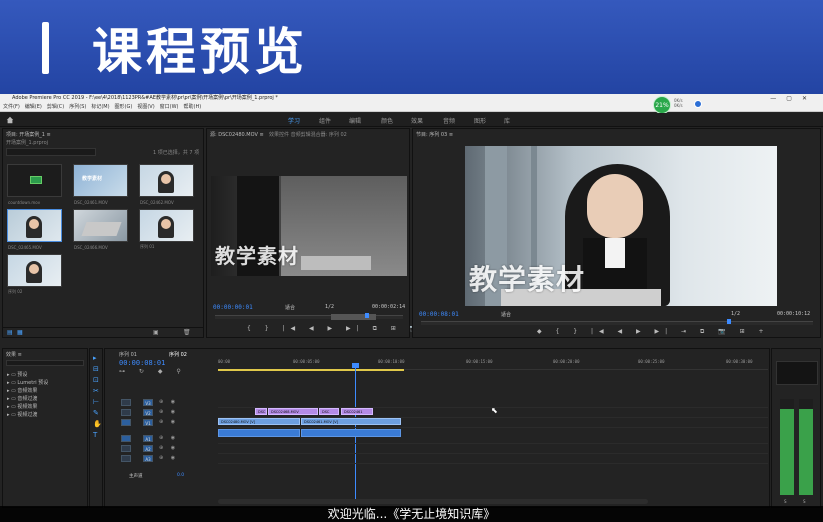 This screenshot has height=522, width=823. What do you see at coordinates (325, 120) in the screenshot?
I see `workspace-tab: 组件` at bounding box center [325, 120].